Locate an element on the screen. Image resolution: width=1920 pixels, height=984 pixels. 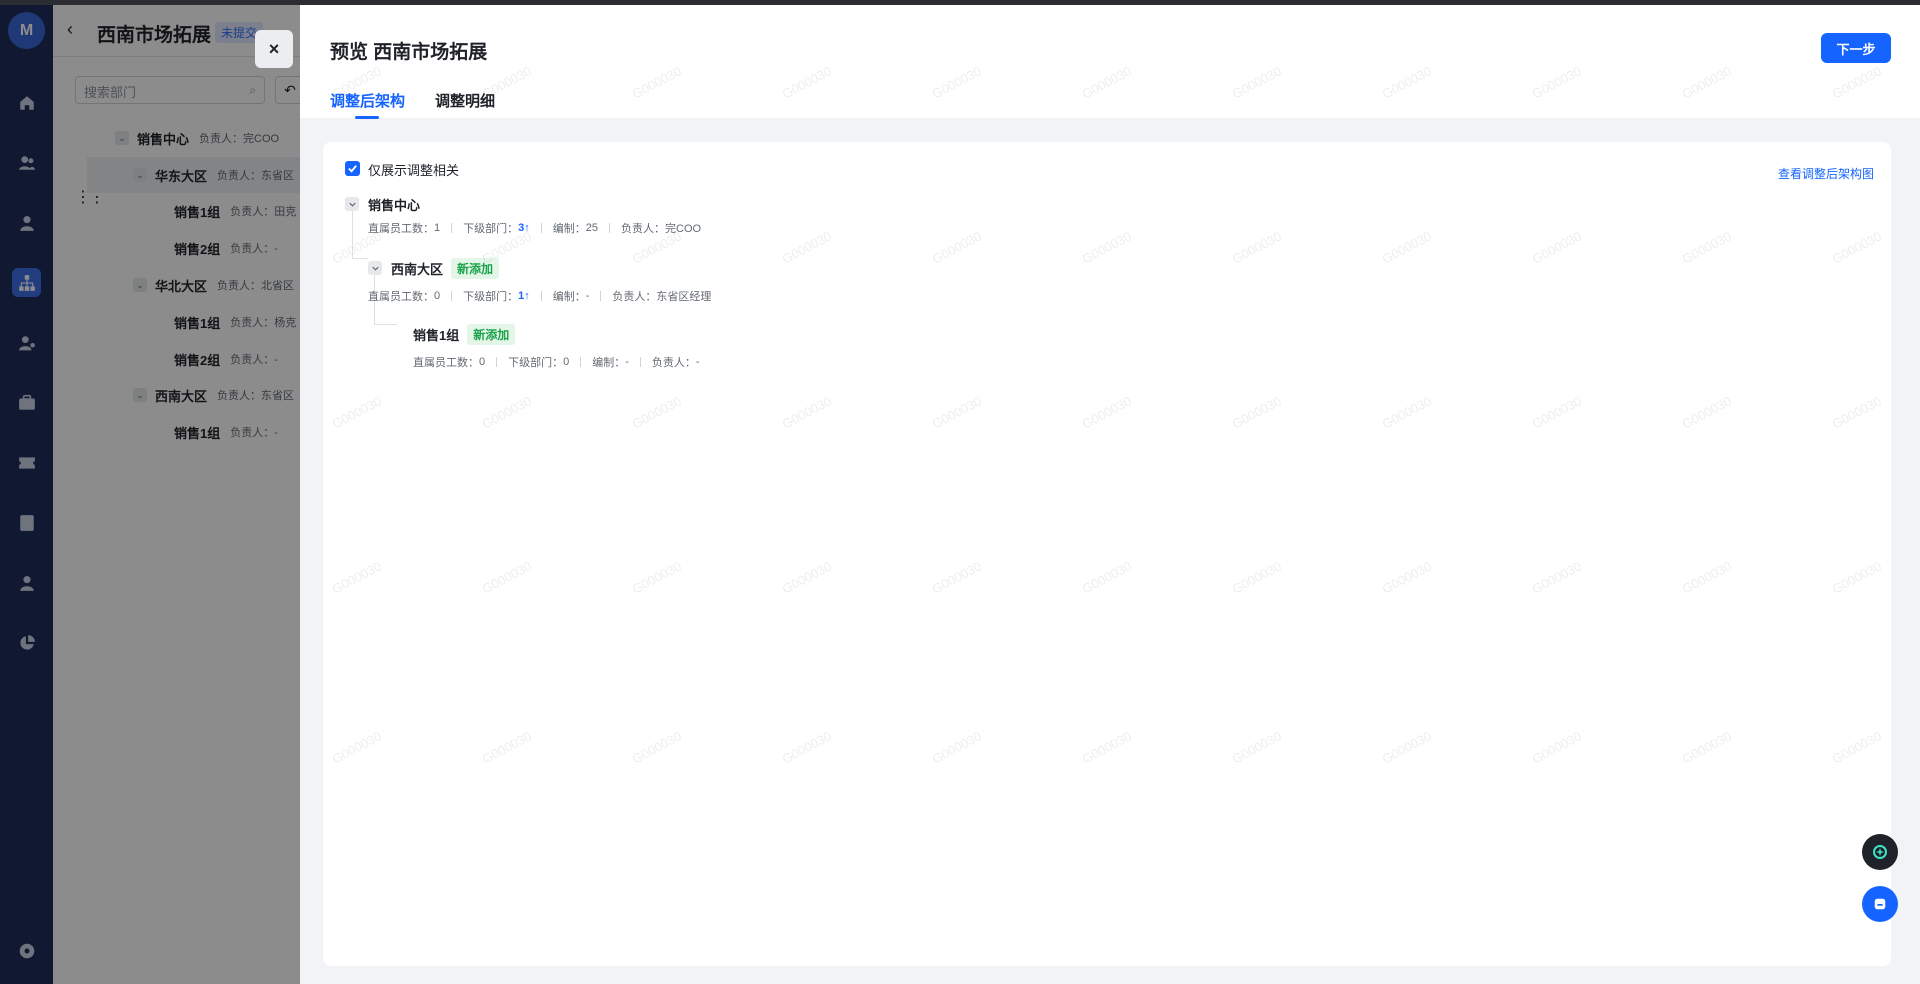
node-name: 销售1组 is located at coordinates (436, 334).